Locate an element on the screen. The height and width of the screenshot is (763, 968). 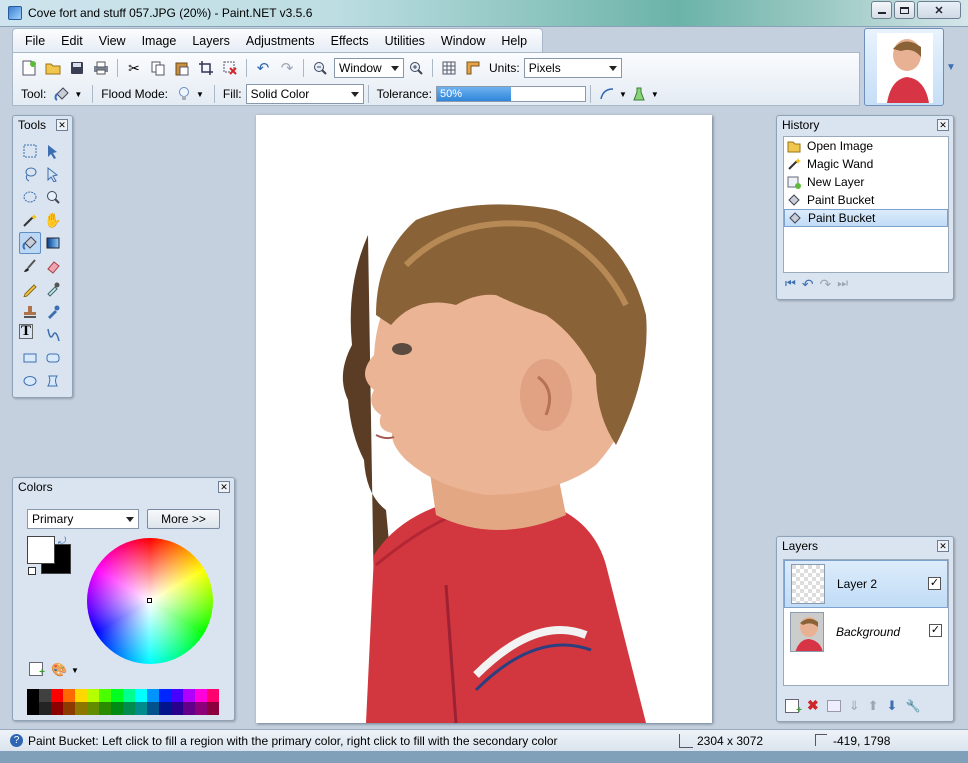
minimize-button is located at coordinates (881, 10).